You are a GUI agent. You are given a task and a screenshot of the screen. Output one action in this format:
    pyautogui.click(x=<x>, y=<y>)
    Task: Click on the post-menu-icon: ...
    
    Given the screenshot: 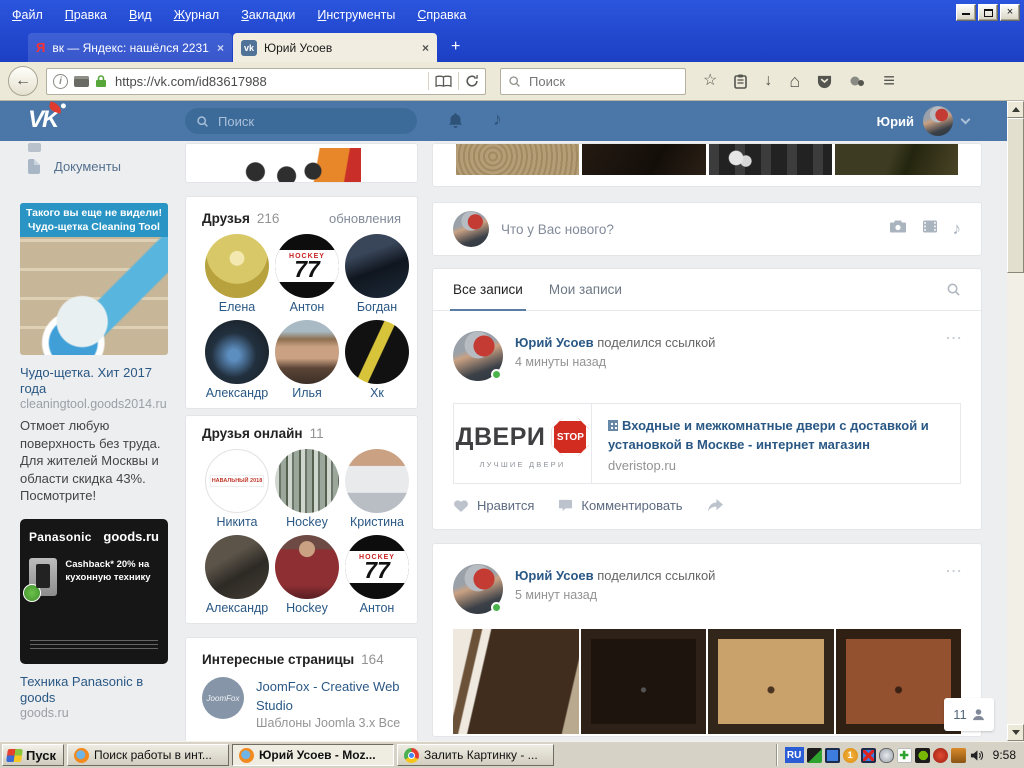 What is the action you would take?
    pyautogui.click(x=954, y=567)
    